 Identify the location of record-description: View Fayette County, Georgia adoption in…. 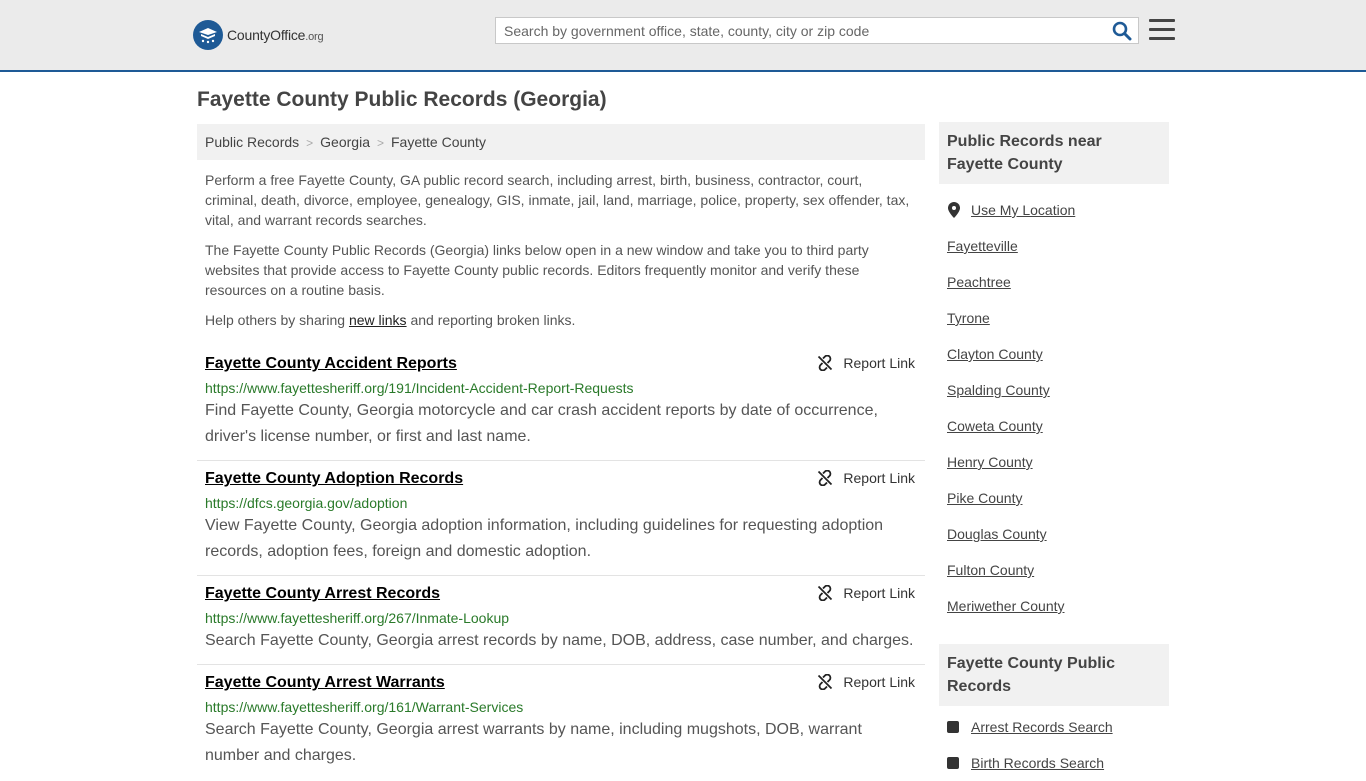
(544, 538).